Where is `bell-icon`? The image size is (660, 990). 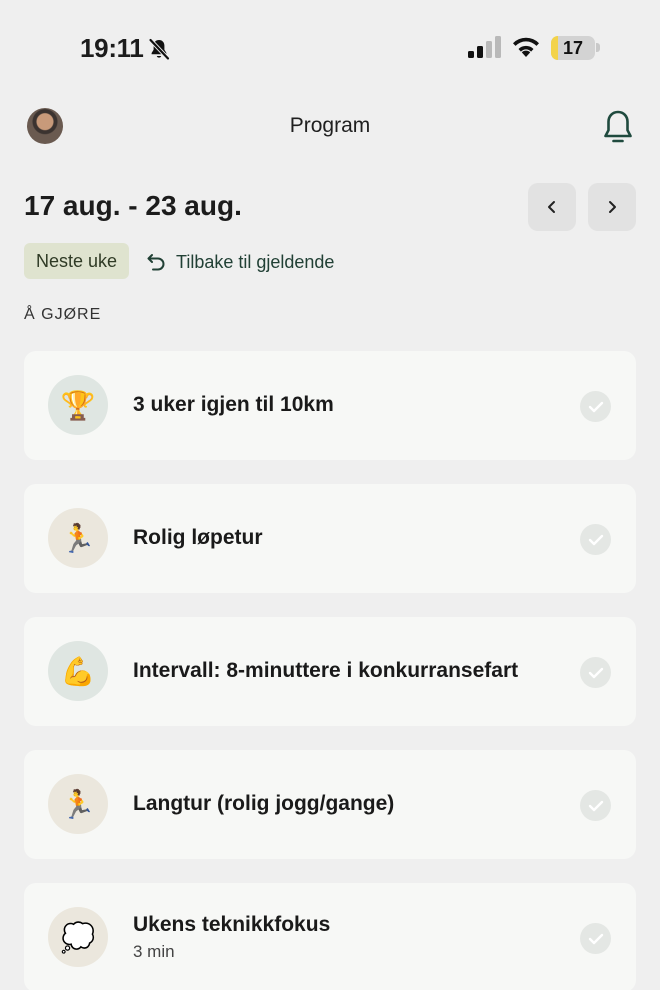 bell-icon is located at coordinates (618, 127).